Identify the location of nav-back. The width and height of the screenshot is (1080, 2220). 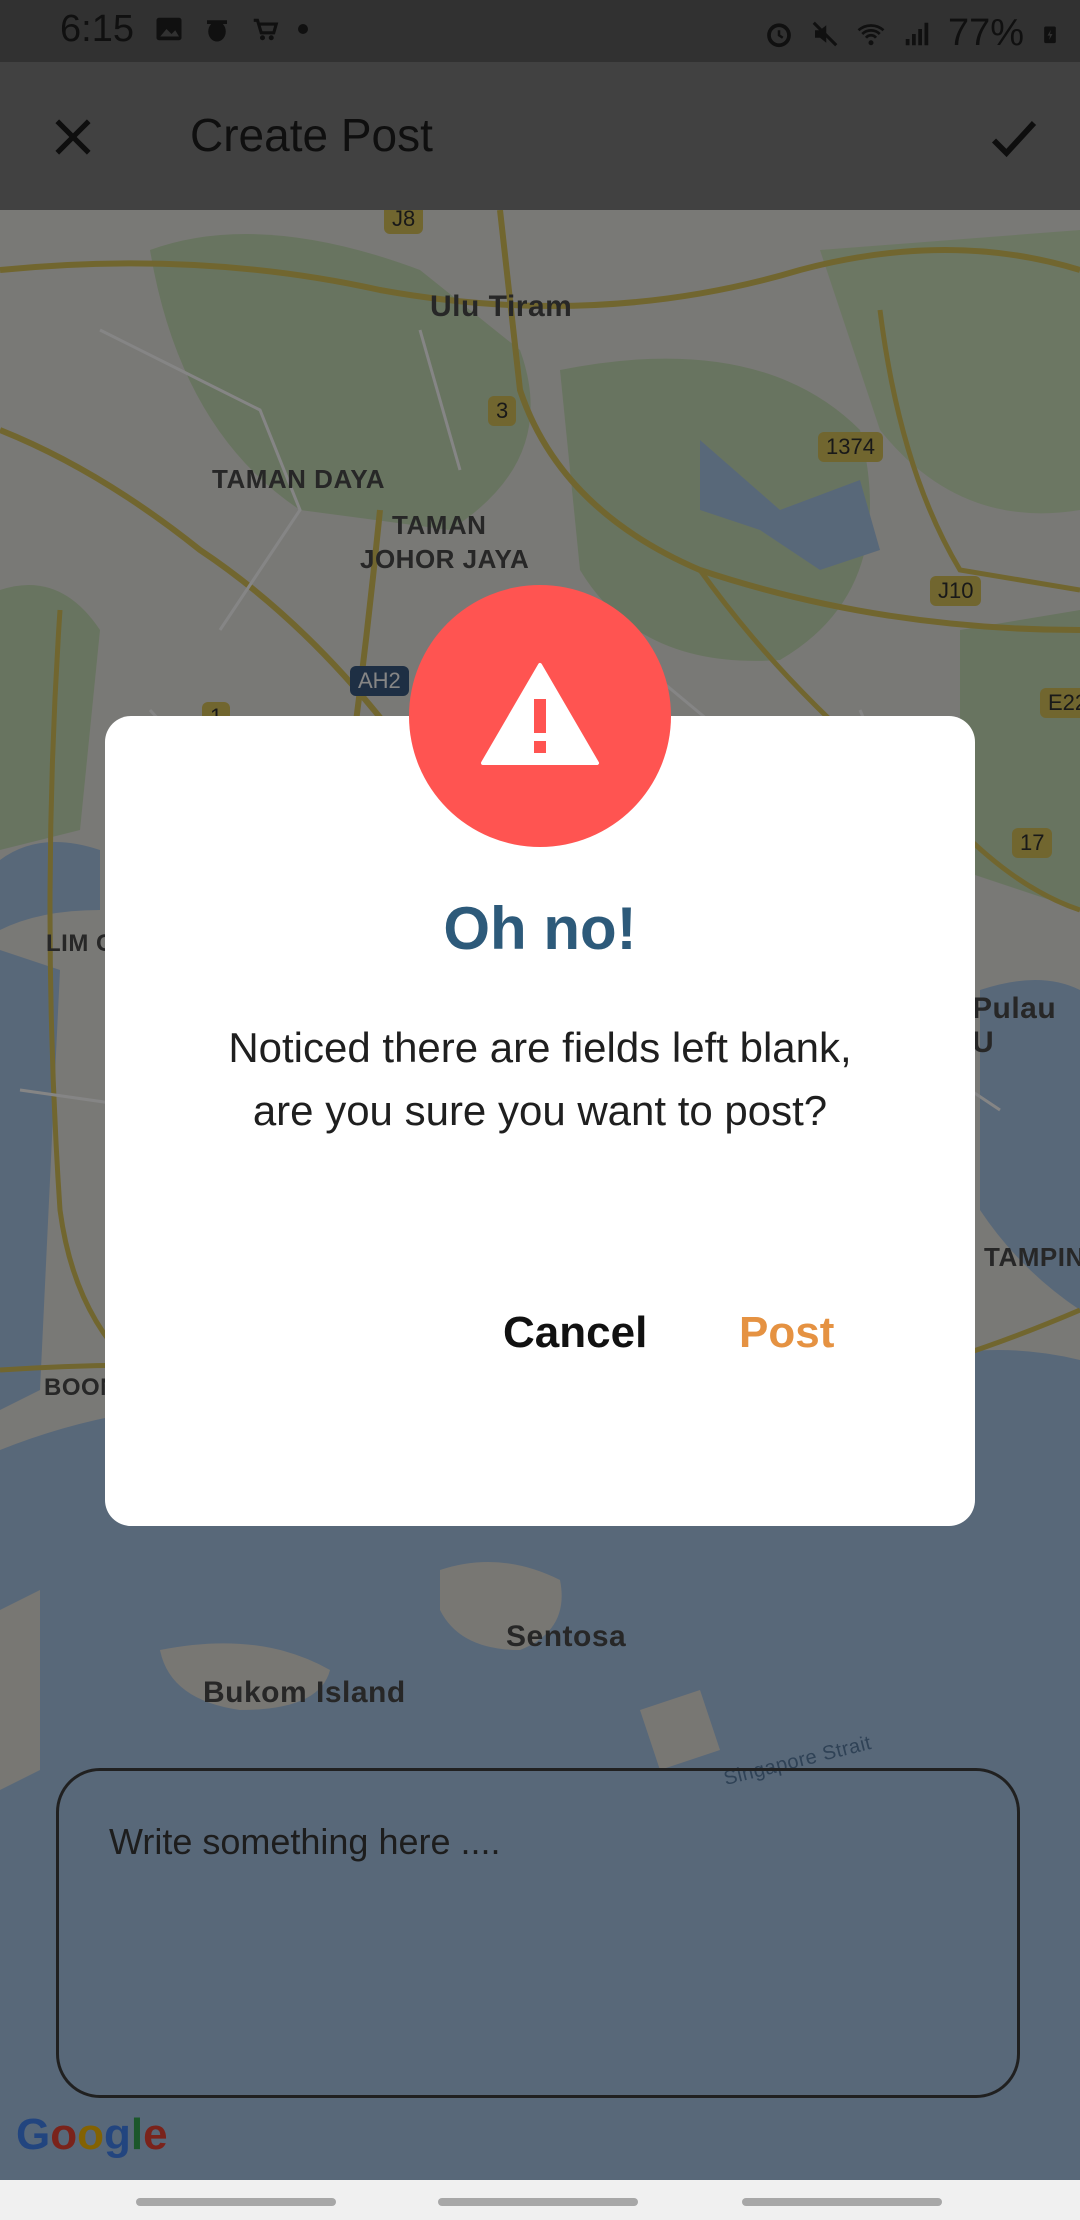
(842, 2202).